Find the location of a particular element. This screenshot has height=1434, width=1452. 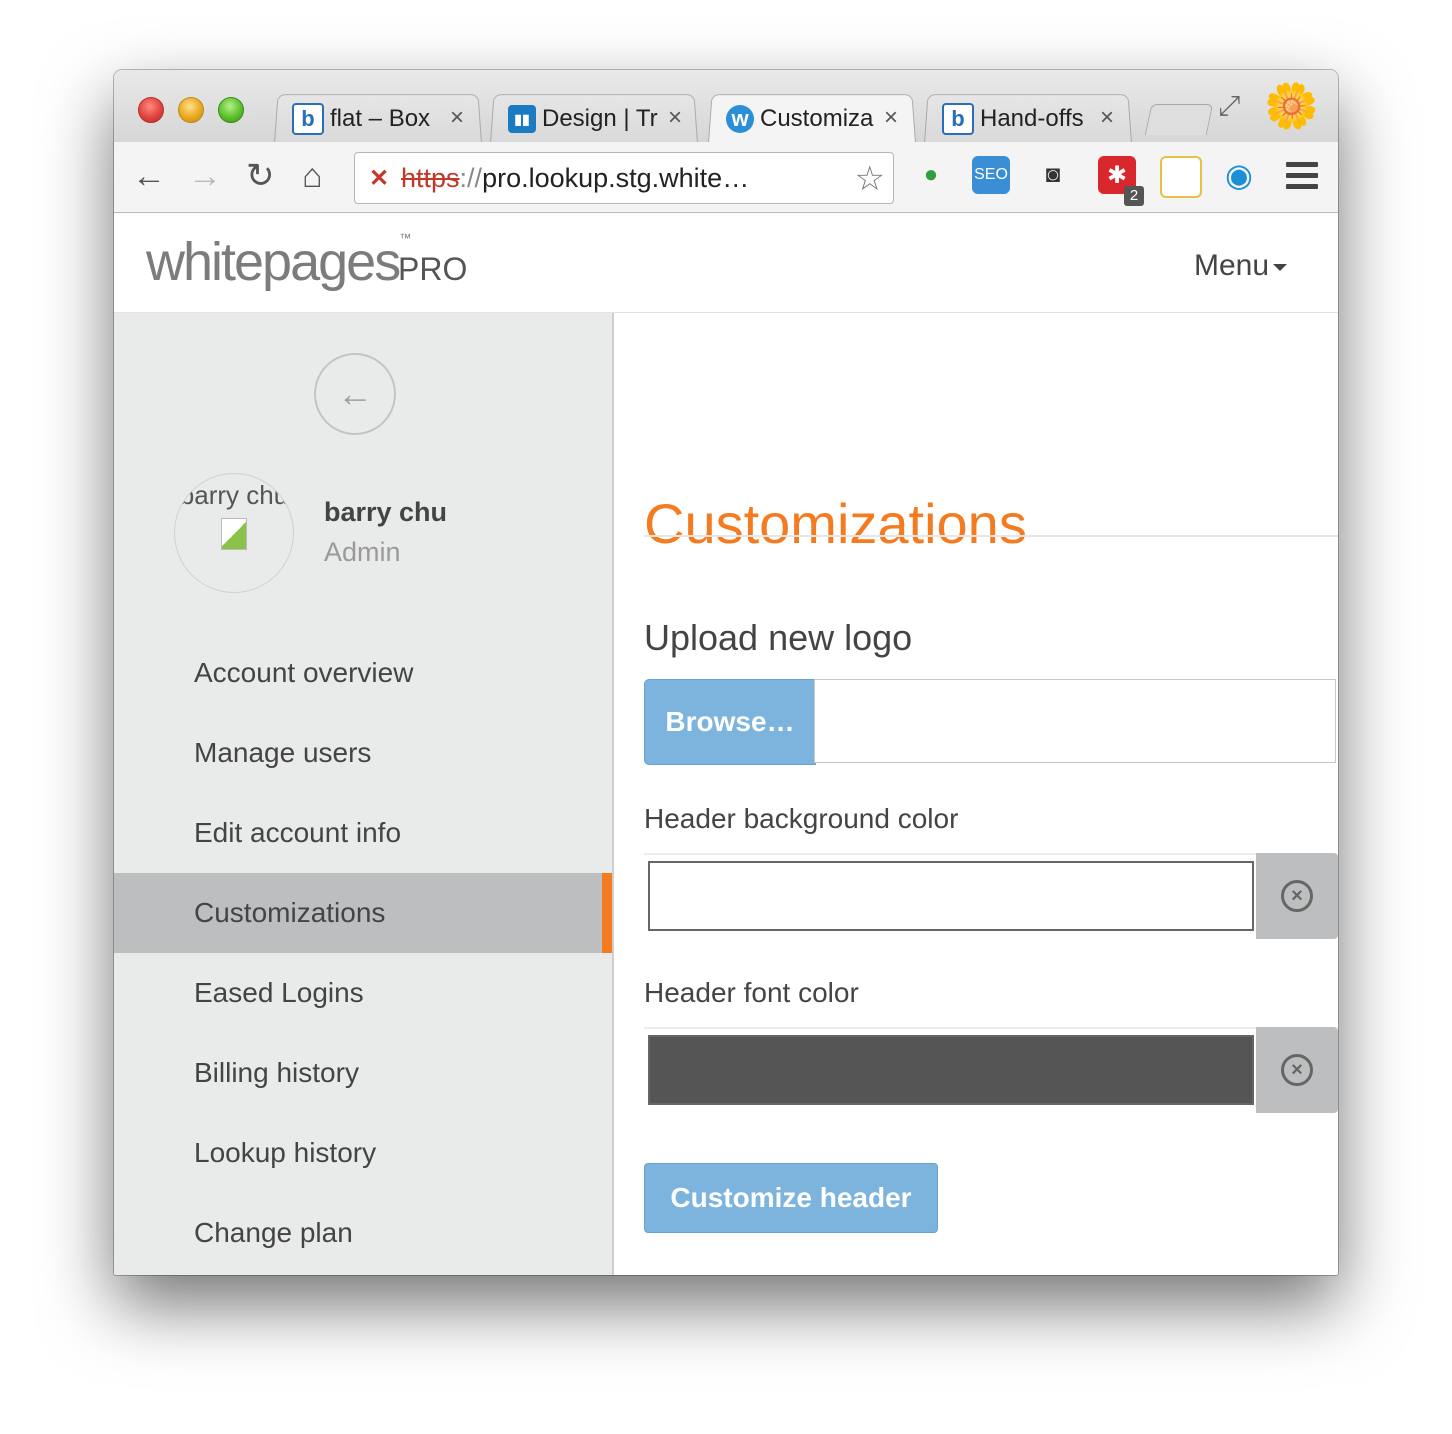

back-arrow-icon: ← is located at coordinates (149, 176).